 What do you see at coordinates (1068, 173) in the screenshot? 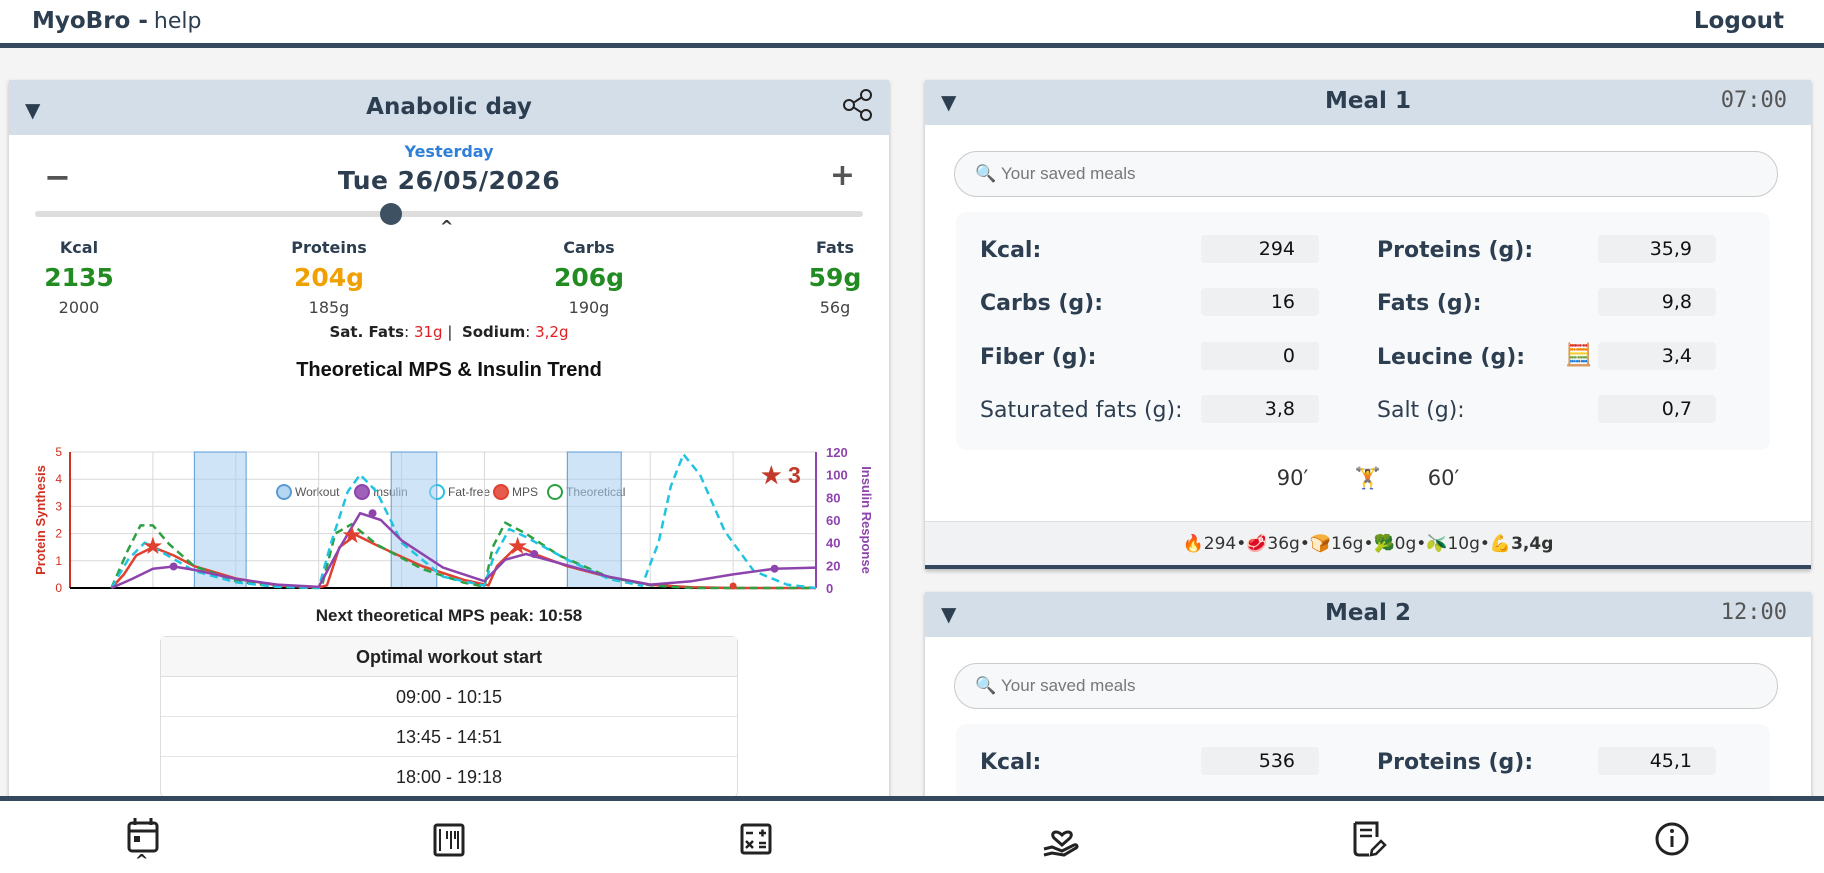
I see `search-placeholder: Your saved meals` at bounding box center [1068, 173].